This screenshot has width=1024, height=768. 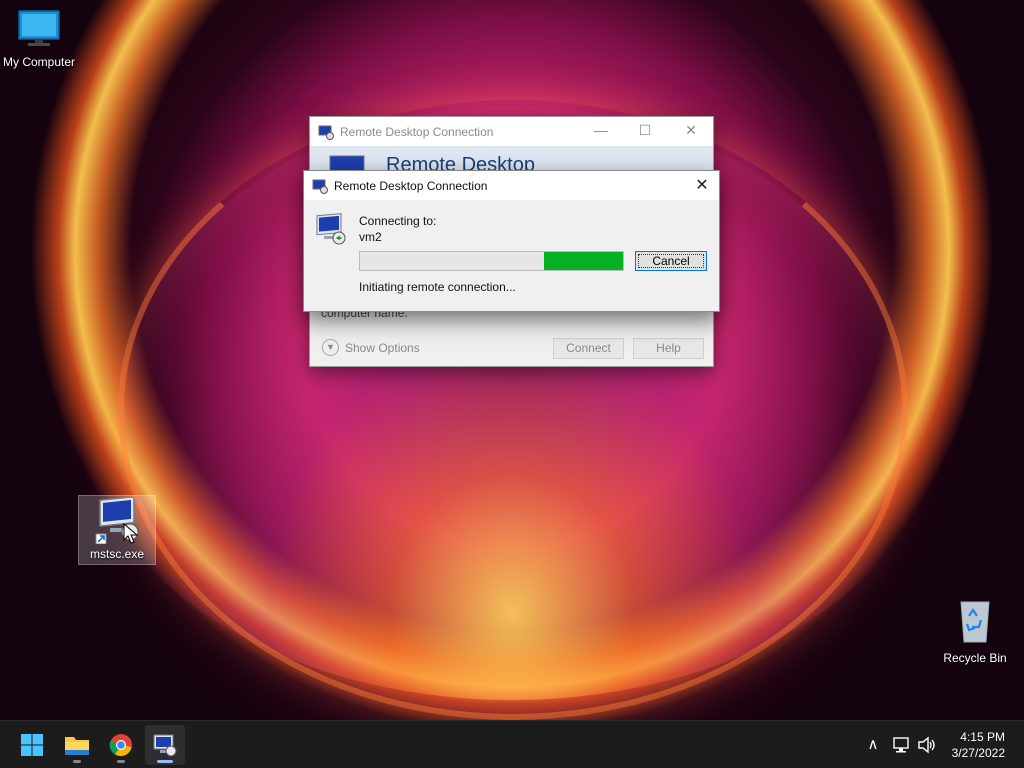 What do you see at coordinates (398, 221) in the screenshot?
I see `connecting-label: Connecting to:` at bounding box center [398, 221].